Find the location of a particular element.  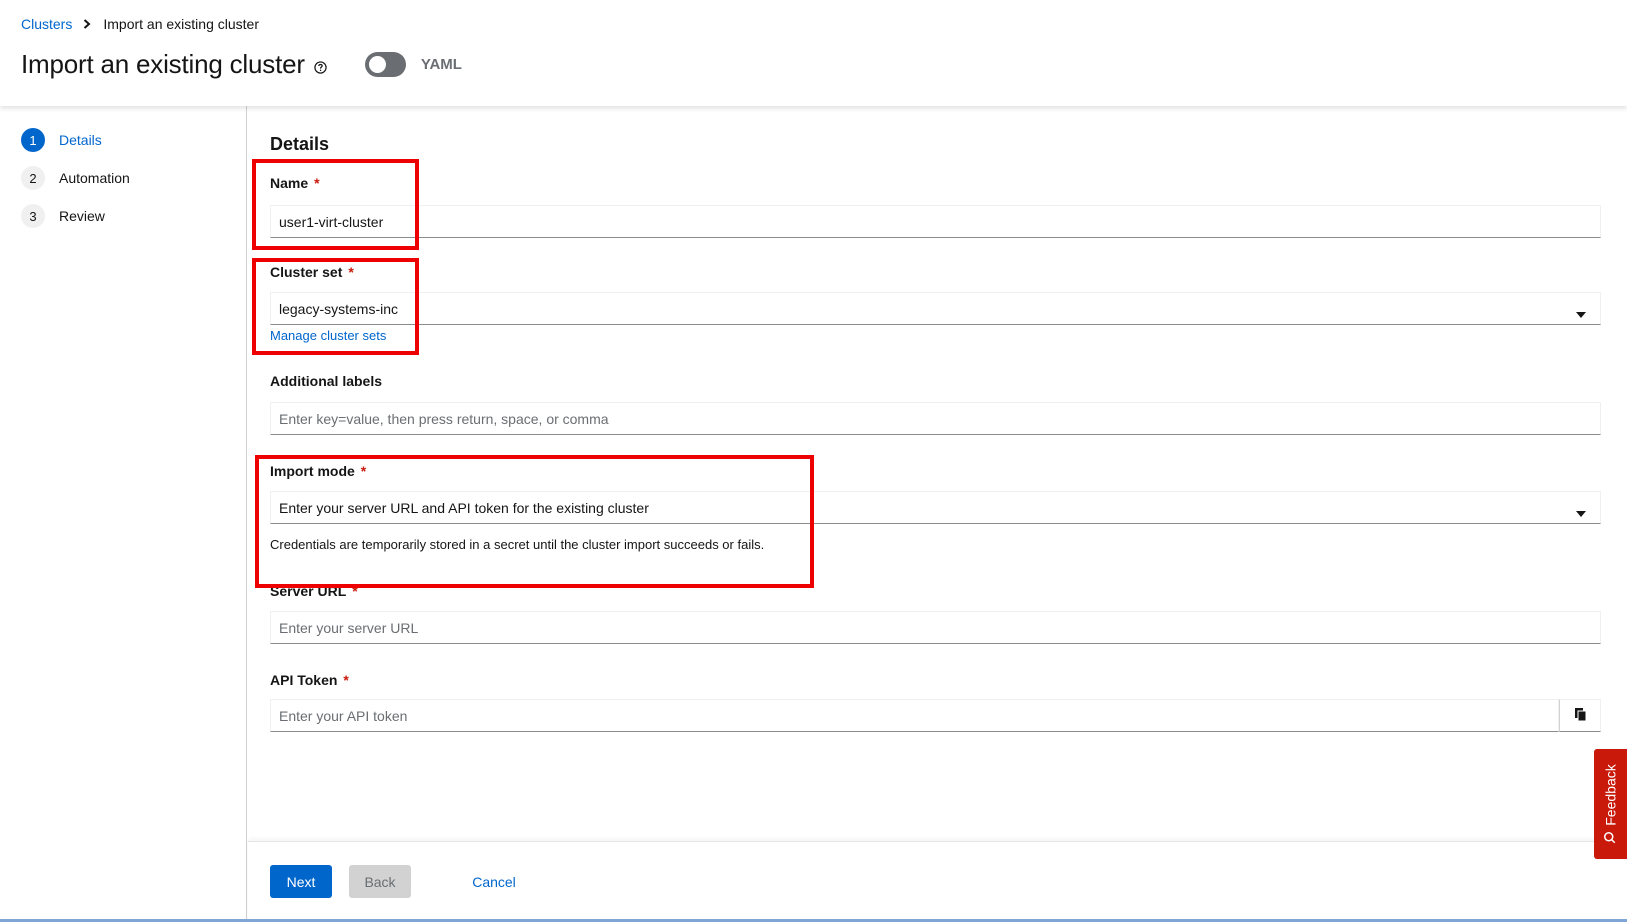

next-button: Next is located at coordinates (301, 881).